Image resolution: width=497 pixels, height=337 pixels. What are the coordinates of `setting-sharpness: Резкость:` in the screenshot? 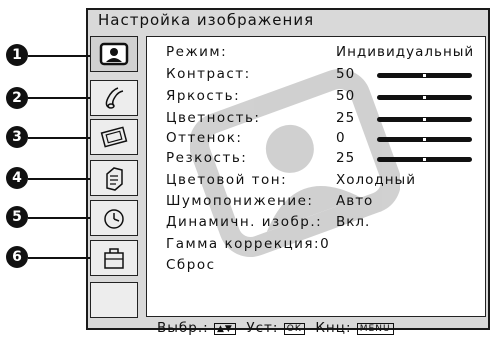 It's located at (206, 159).